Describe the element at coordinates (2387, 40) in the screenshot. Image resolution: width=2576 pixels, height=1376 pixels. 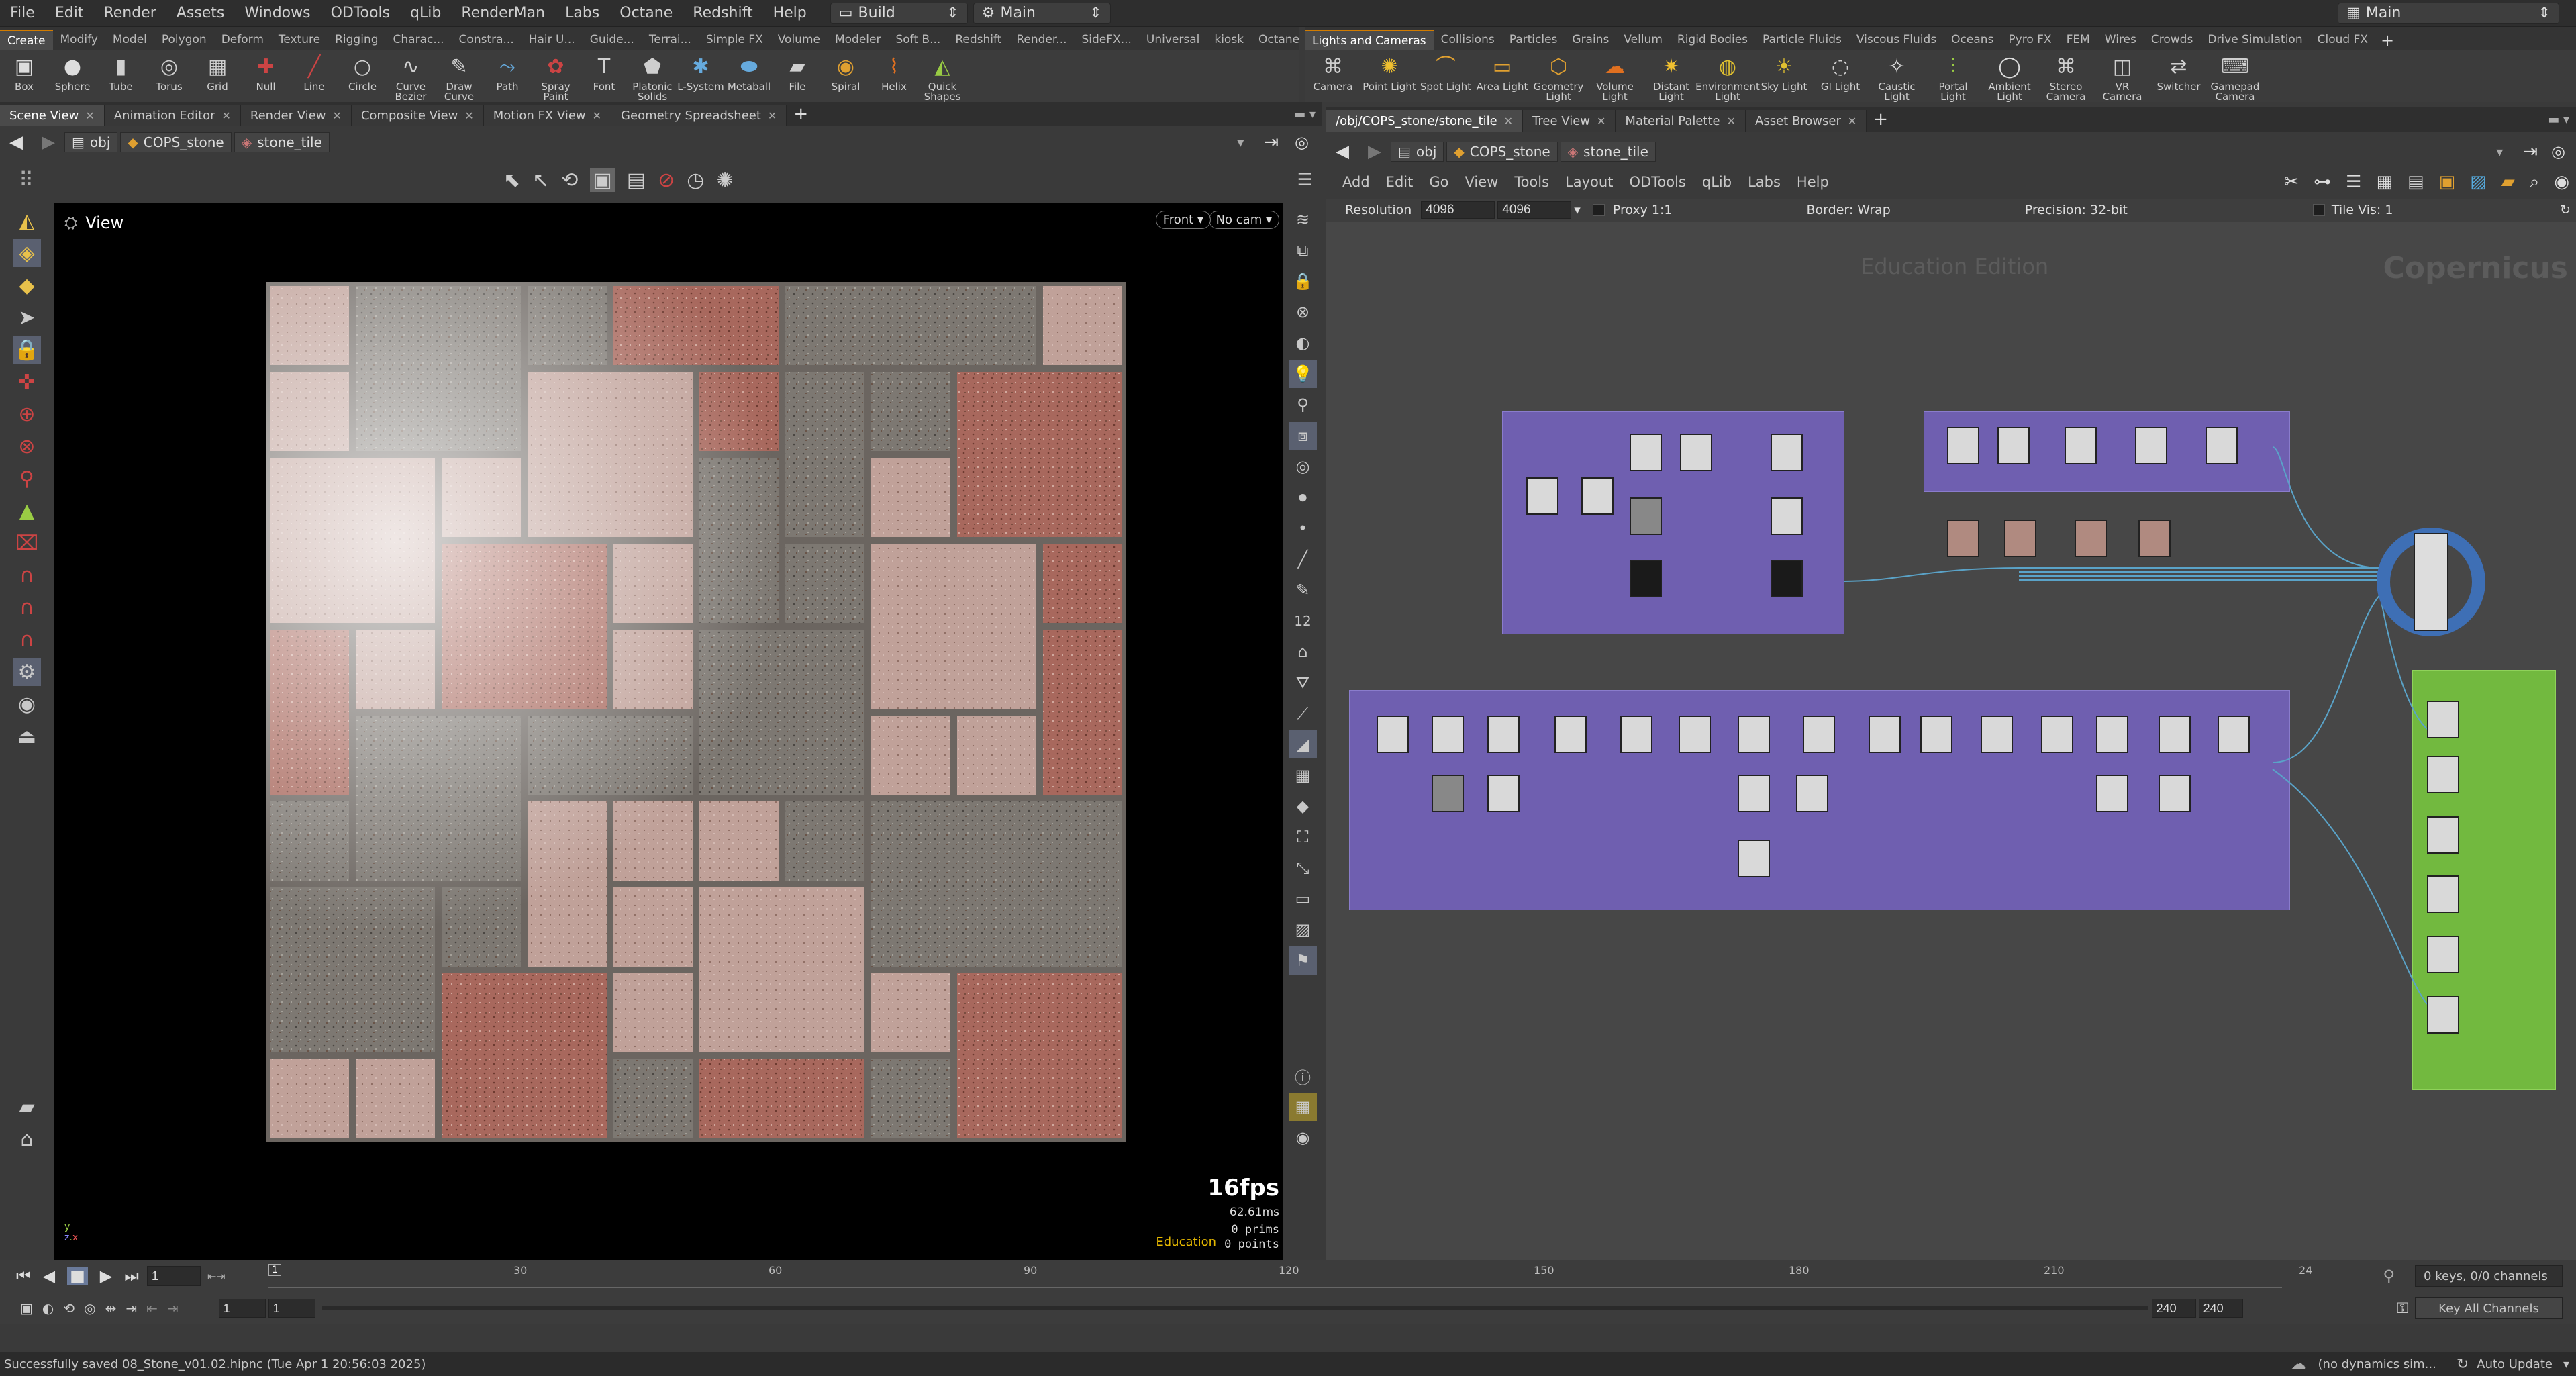
I see `add-shelf-icon: +` at that location.